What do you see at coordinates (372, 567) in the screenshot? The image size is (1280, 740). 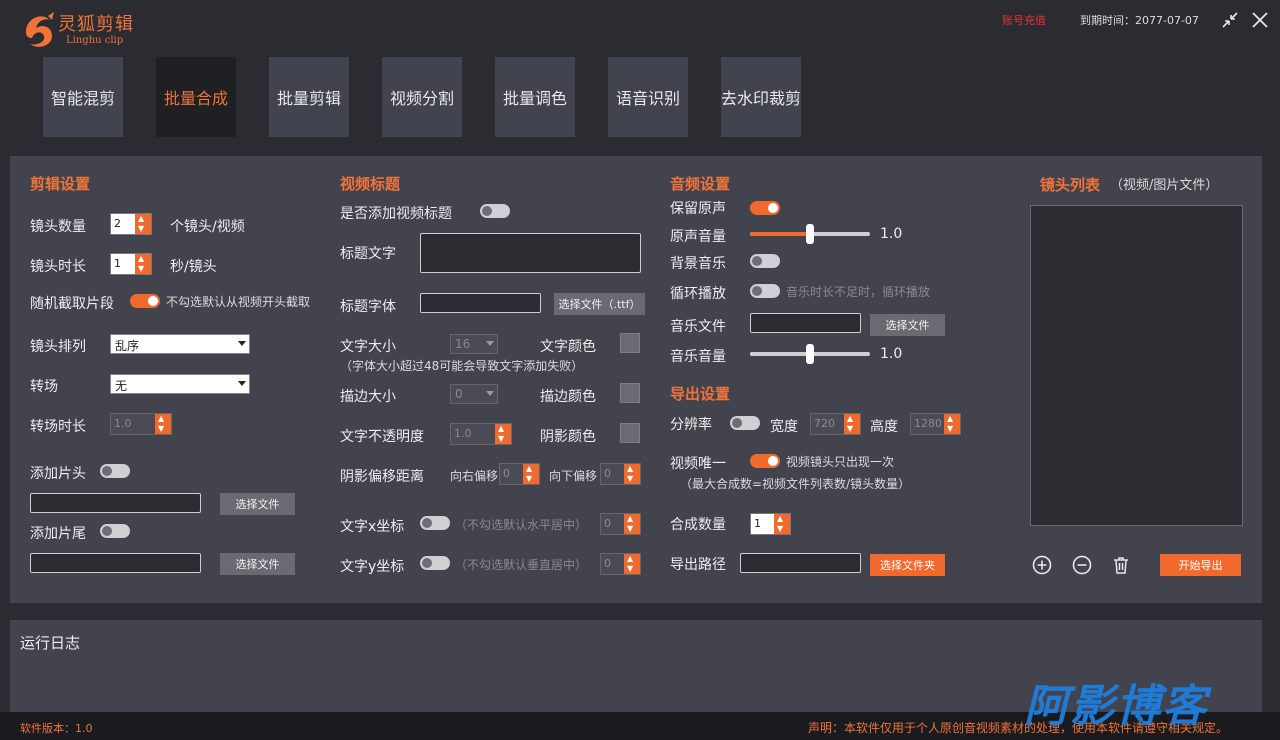 I see `text-y-label: 文字y坐标` at bounding box center [372, 567].